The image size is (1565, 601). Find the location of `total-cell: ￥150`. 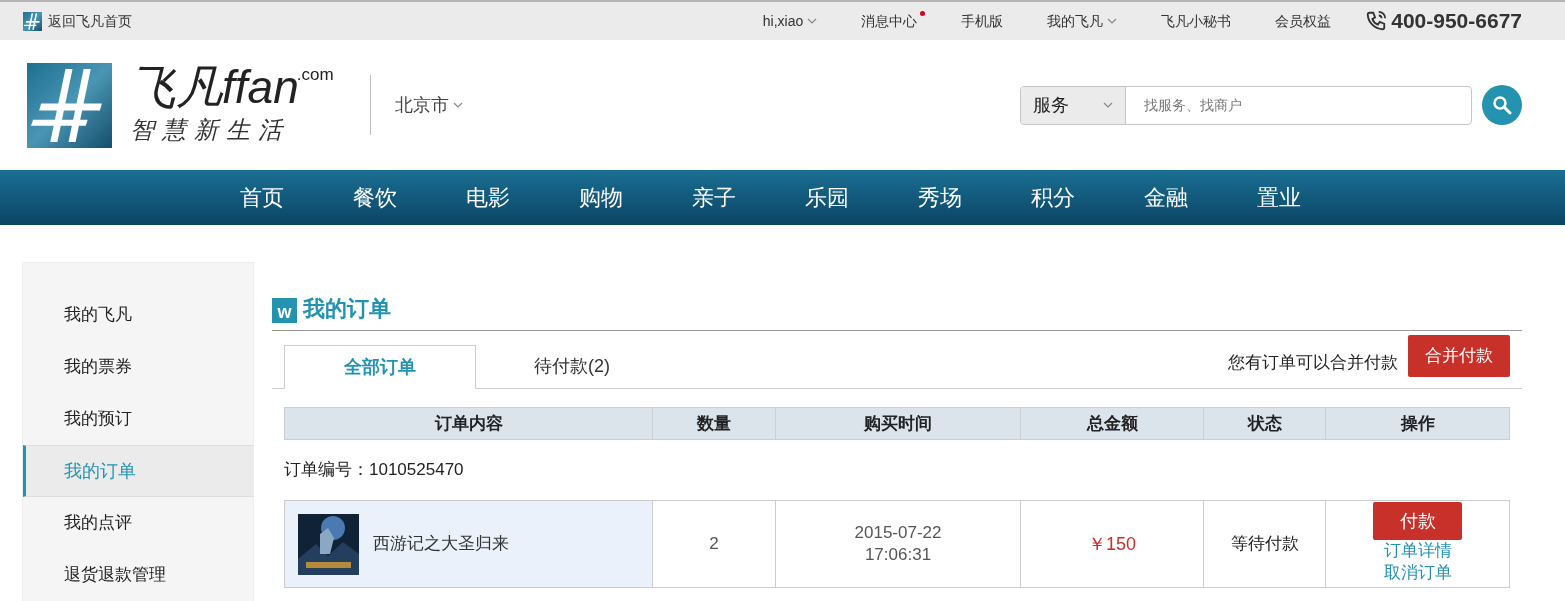

total-cell: ￥150 is located at coordinates (1111, 544).